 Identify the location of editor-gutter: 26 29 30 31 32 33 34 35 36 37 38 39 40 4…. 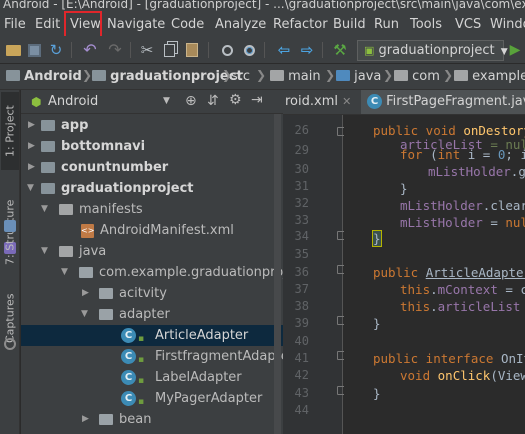
(314, 274).